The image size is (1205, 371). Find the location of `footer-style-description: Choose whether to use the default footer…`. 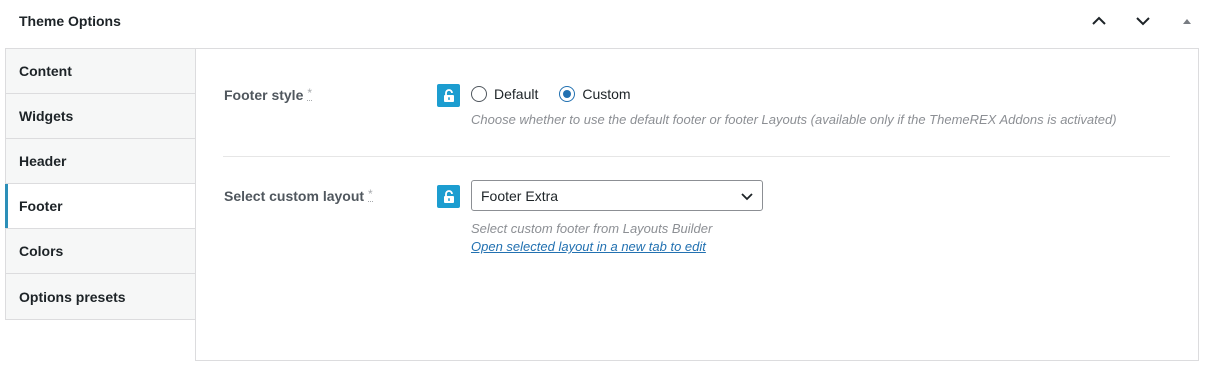

footer-style-description: Choose whether to use the default footer… is located at coordinates (794, 119).